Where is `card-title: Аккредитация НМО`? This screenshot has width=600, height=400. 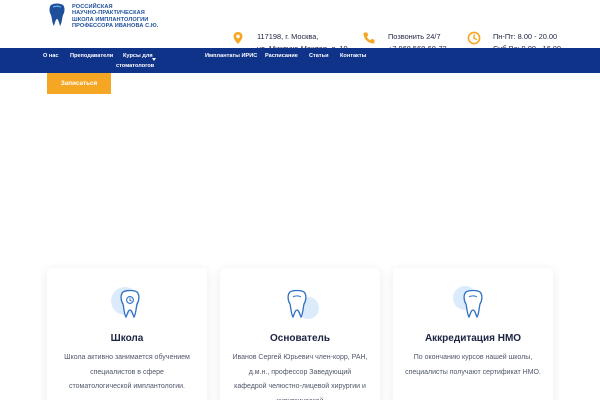 card-title: Аккредитация НМО is located at coordinates (473, 338).